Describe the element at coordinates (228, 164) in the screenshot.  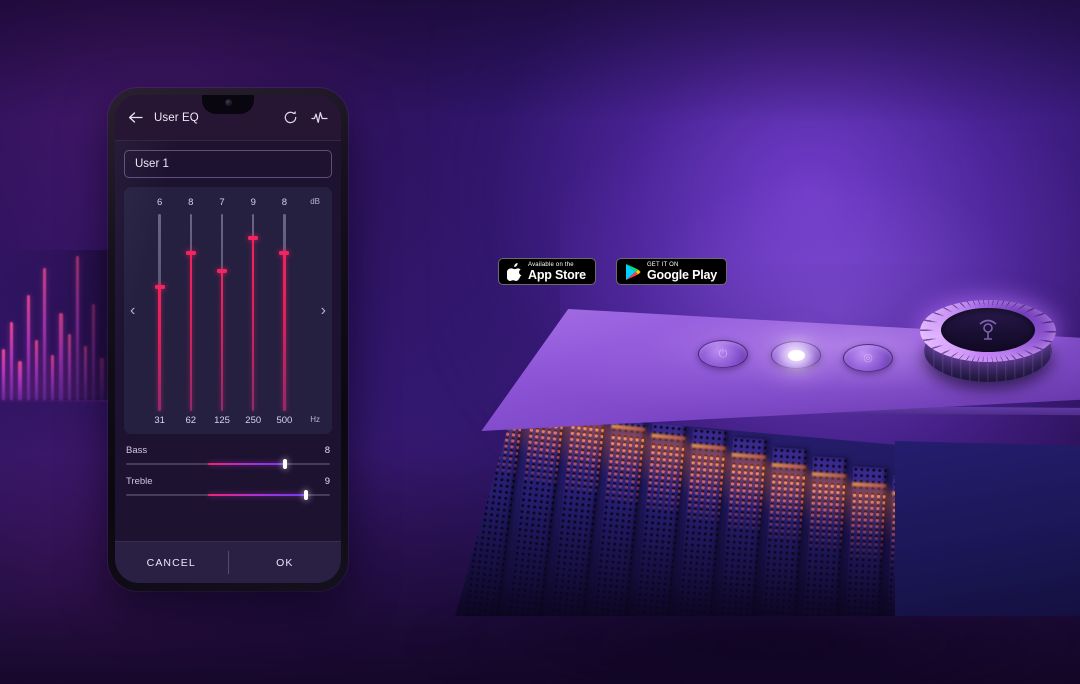
I see `preset-name-input: User 1` at that location.